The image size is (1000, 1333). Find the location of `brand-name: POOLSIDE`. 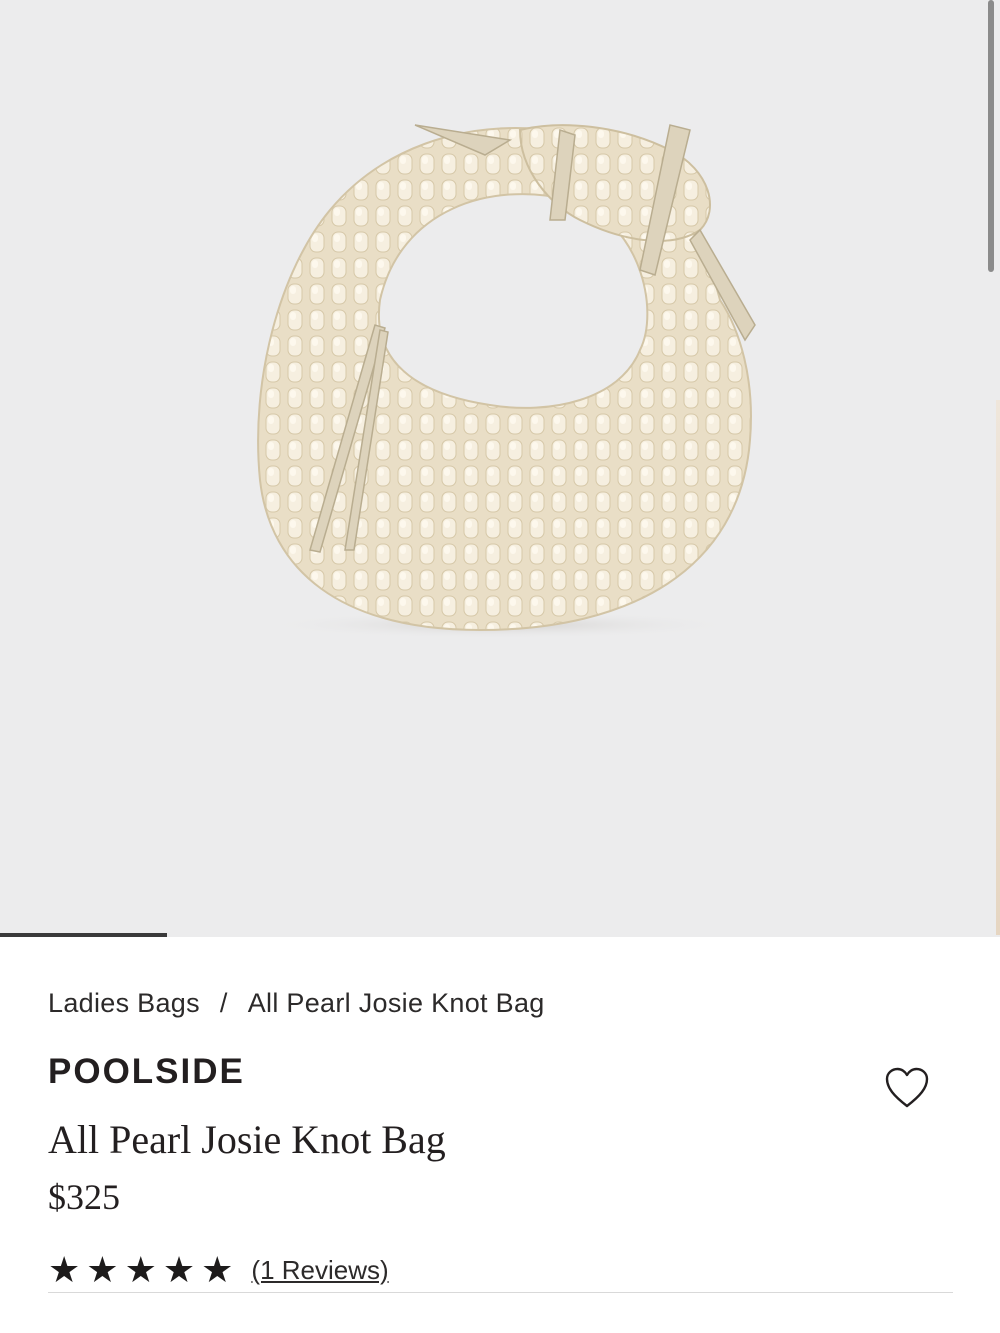

brand-name: POOLSIDE is located at coordinates (146, 1072).